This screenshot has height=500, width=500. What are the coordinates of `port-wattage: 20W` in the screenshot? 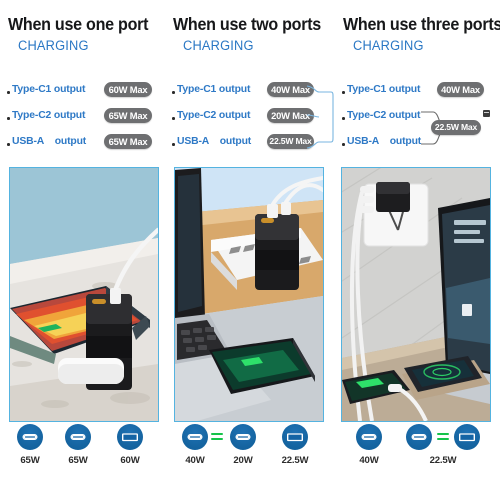 It's located at (243, 460).